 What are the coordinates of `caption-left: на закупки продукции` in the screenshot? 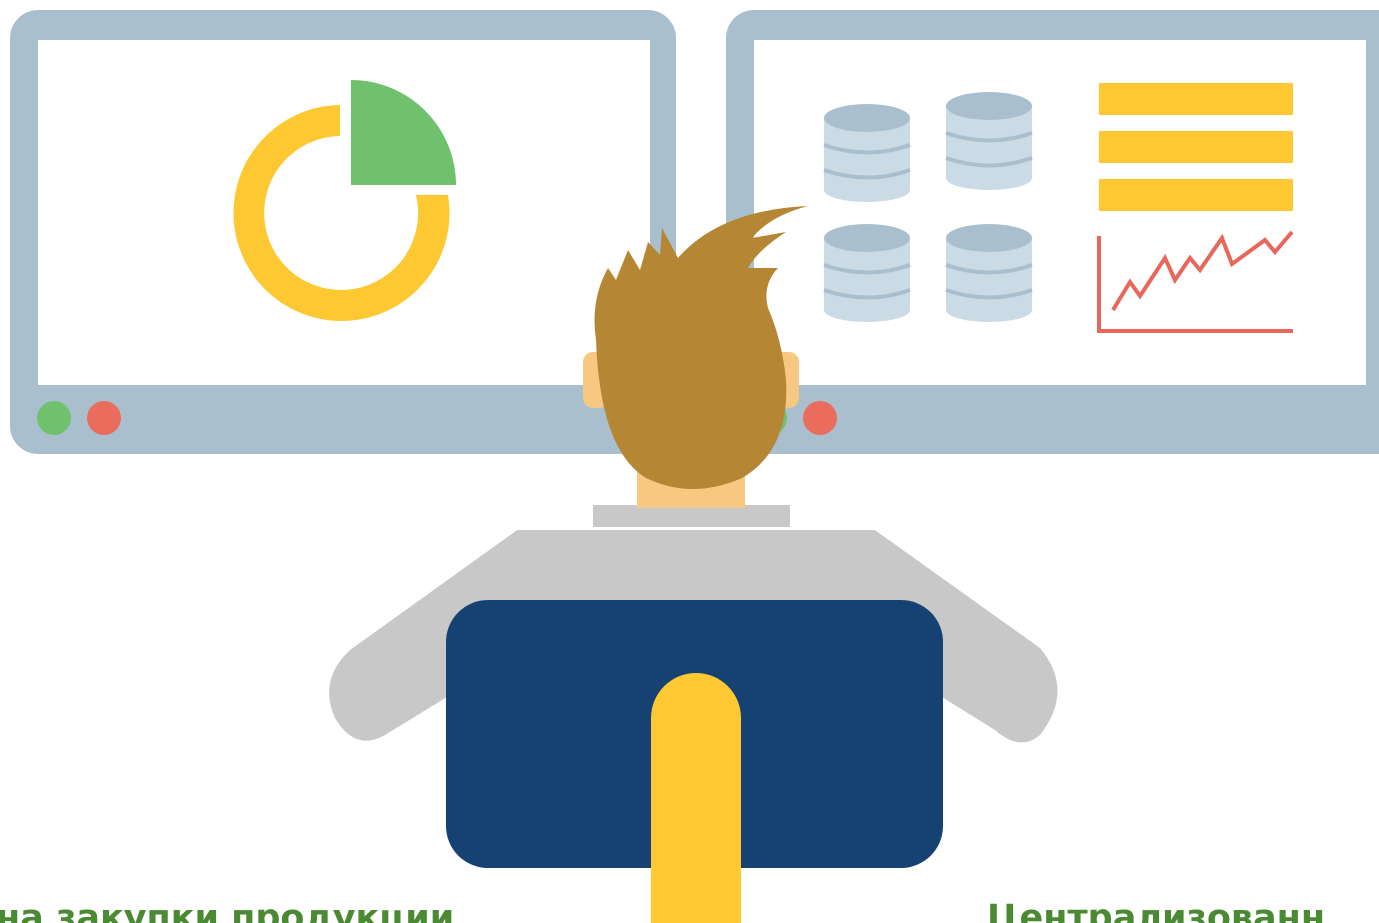 It's located at (227, 910).